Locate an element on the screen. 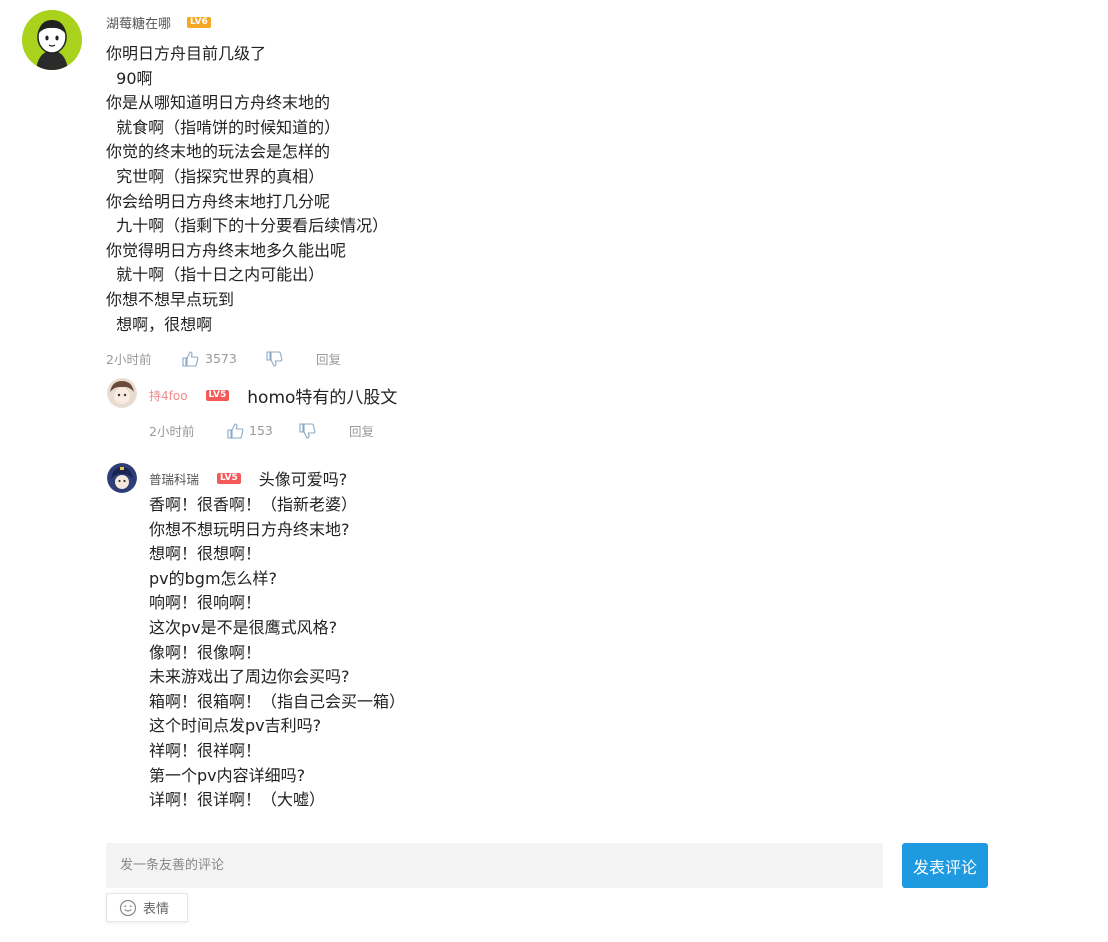 Image resolution: width=1108 pixels, height=942 pixels. text-line: 你明日方舟目前几级了 is located at coordinates (186, 53).